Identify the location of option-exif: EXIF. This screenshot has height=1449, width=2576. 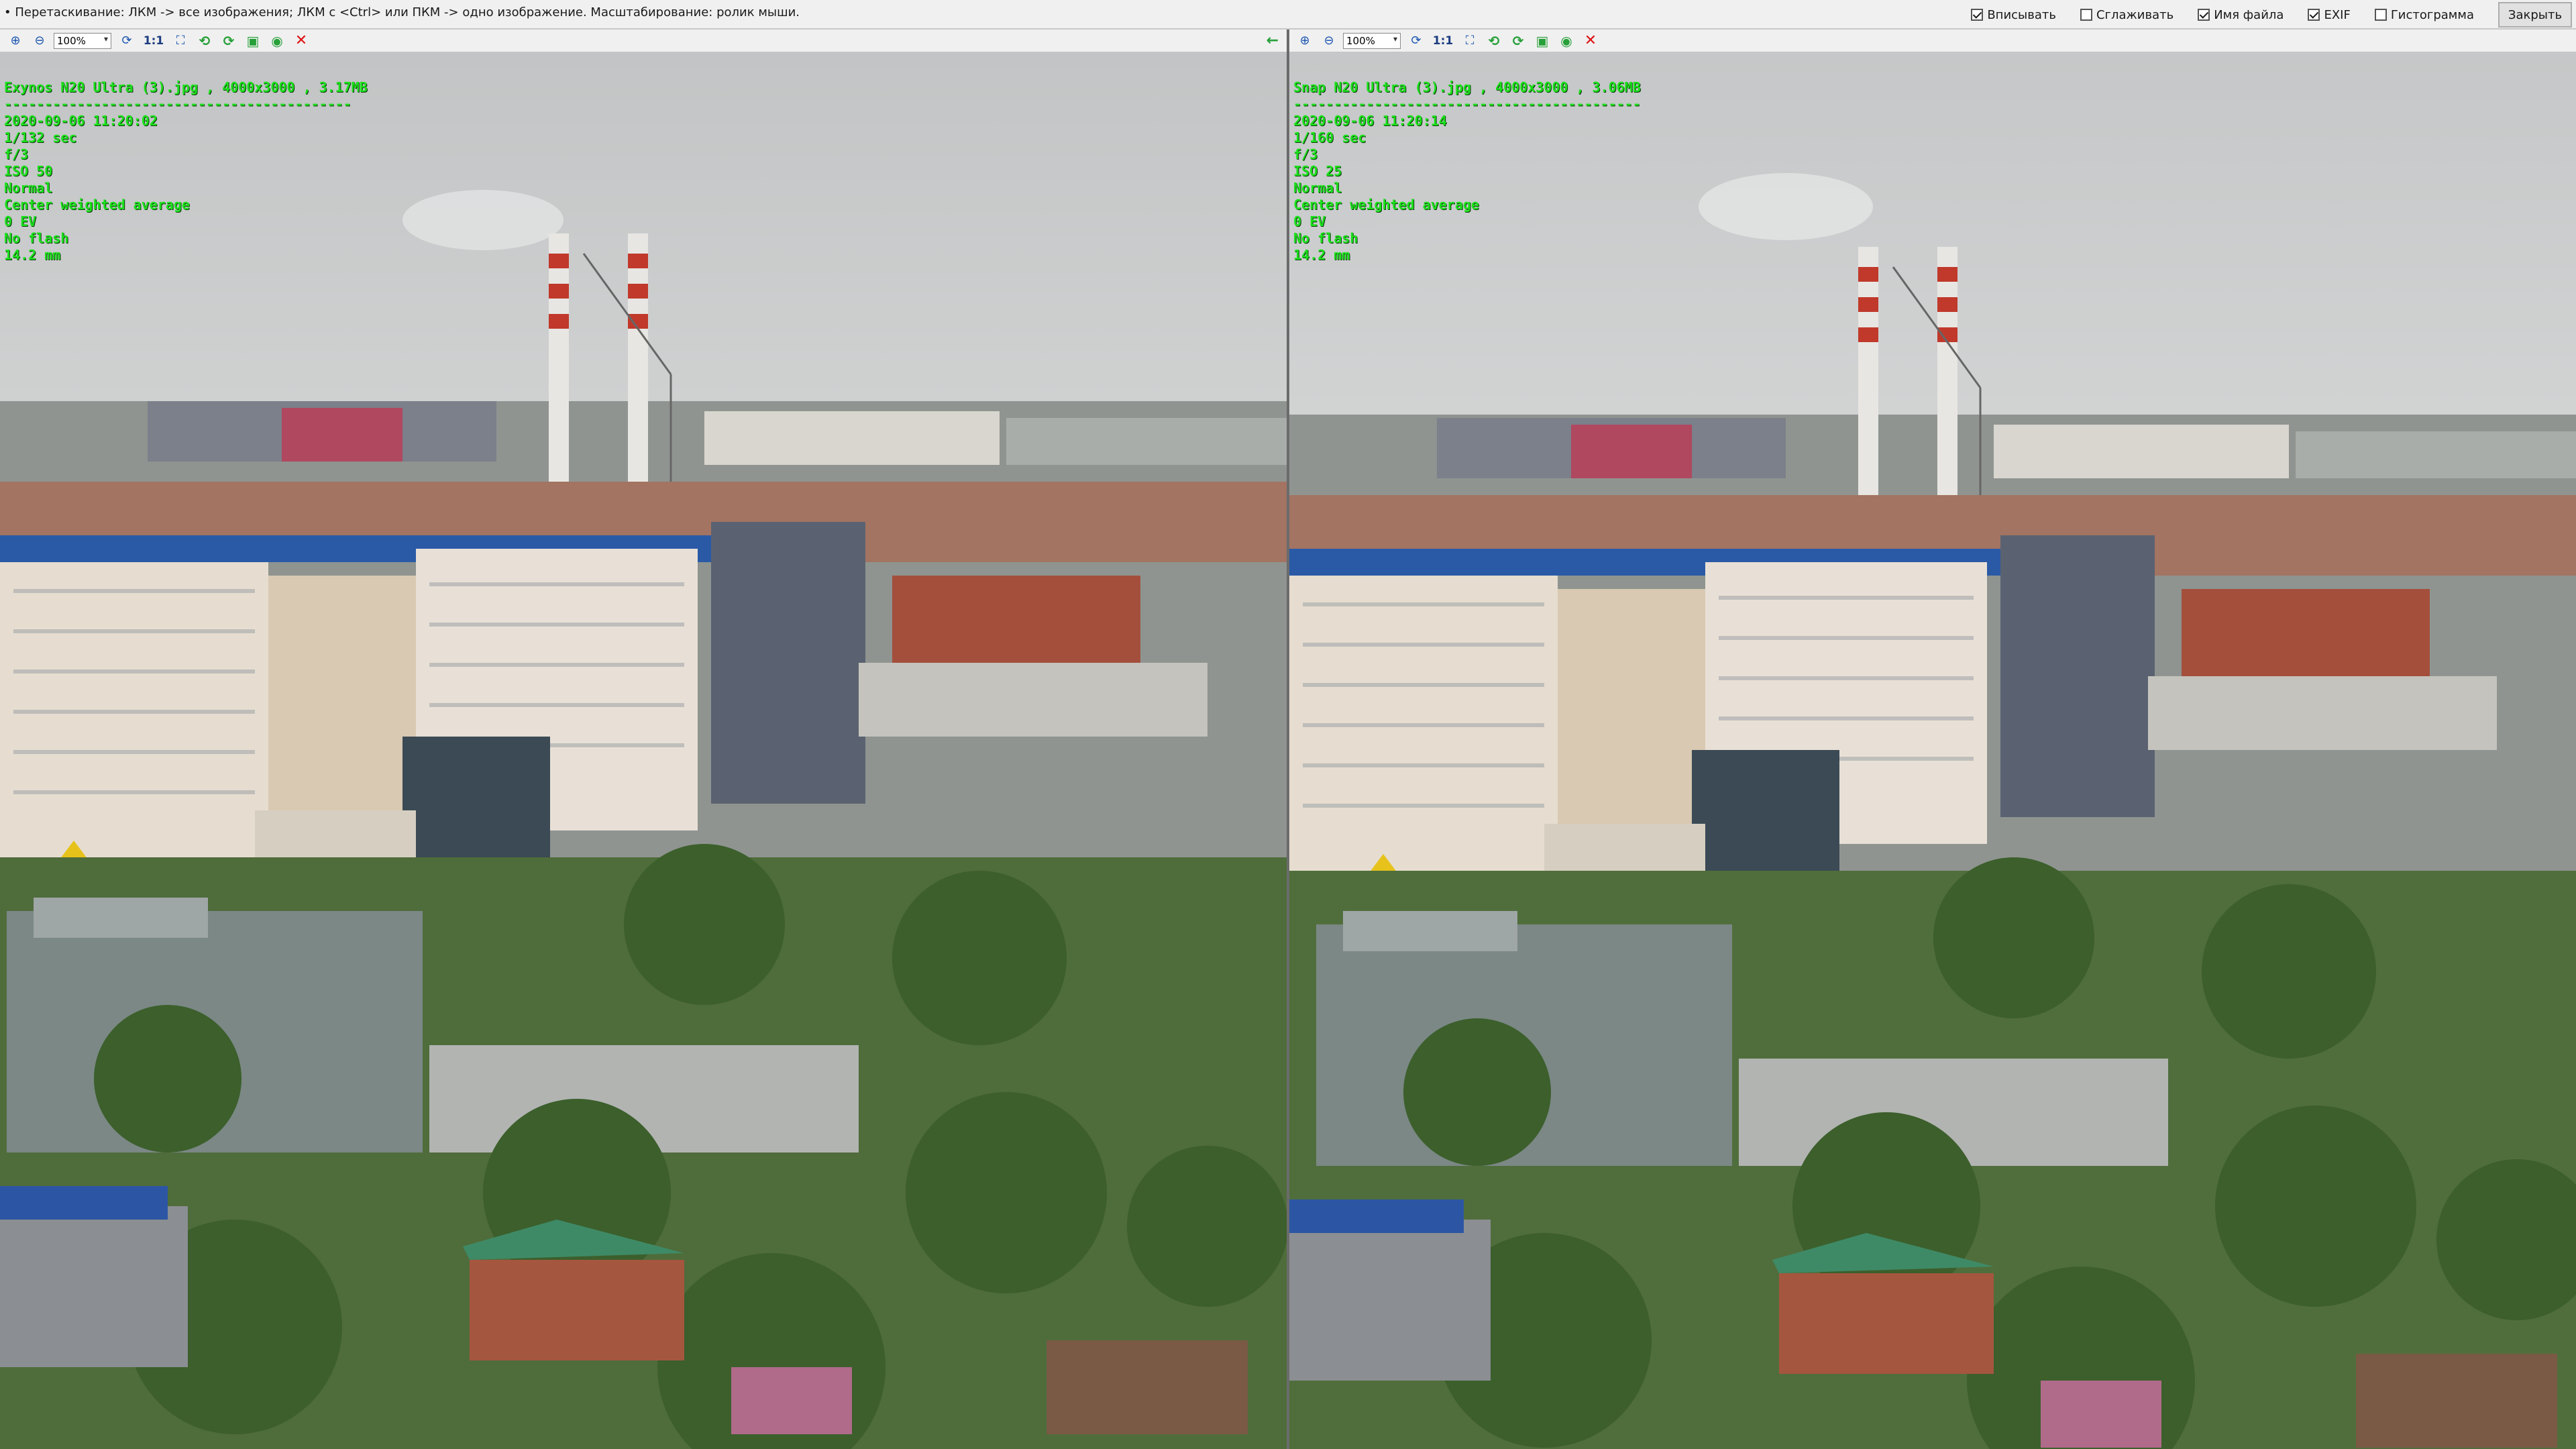
(2329, 14).